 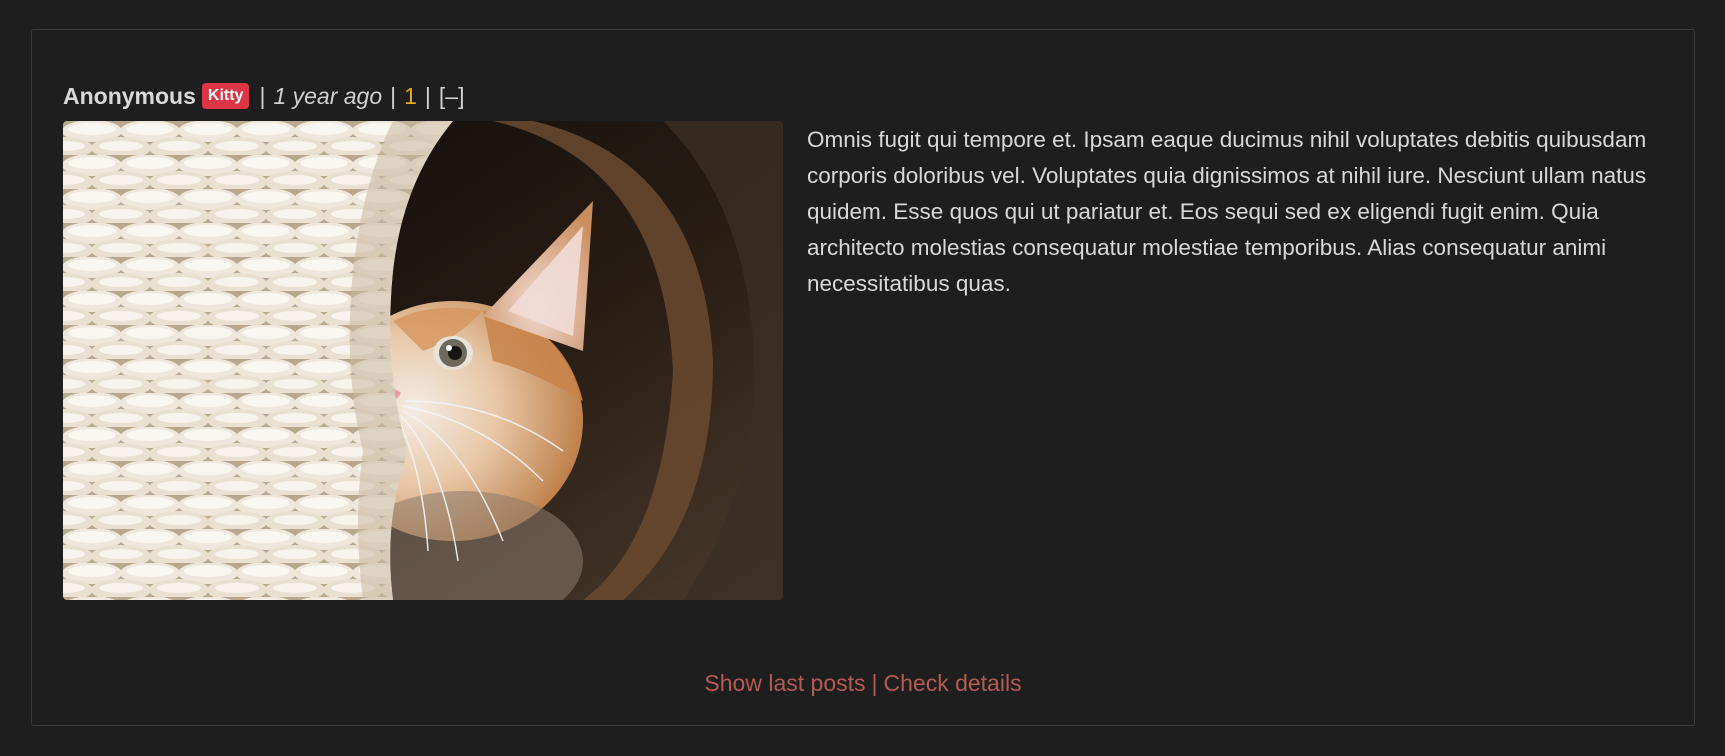 What do you see at coordinates (129, 95) in the screenshot?
I see `author-name: Anonymous` at bounding box center [129, 95].